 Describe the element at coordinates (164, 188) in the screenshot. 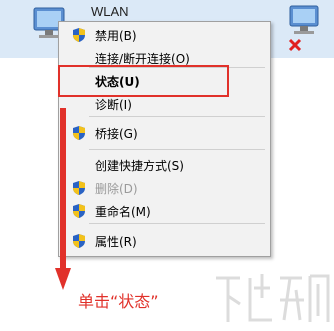

I see `menu-item-delete: 删除(D)` at that location.